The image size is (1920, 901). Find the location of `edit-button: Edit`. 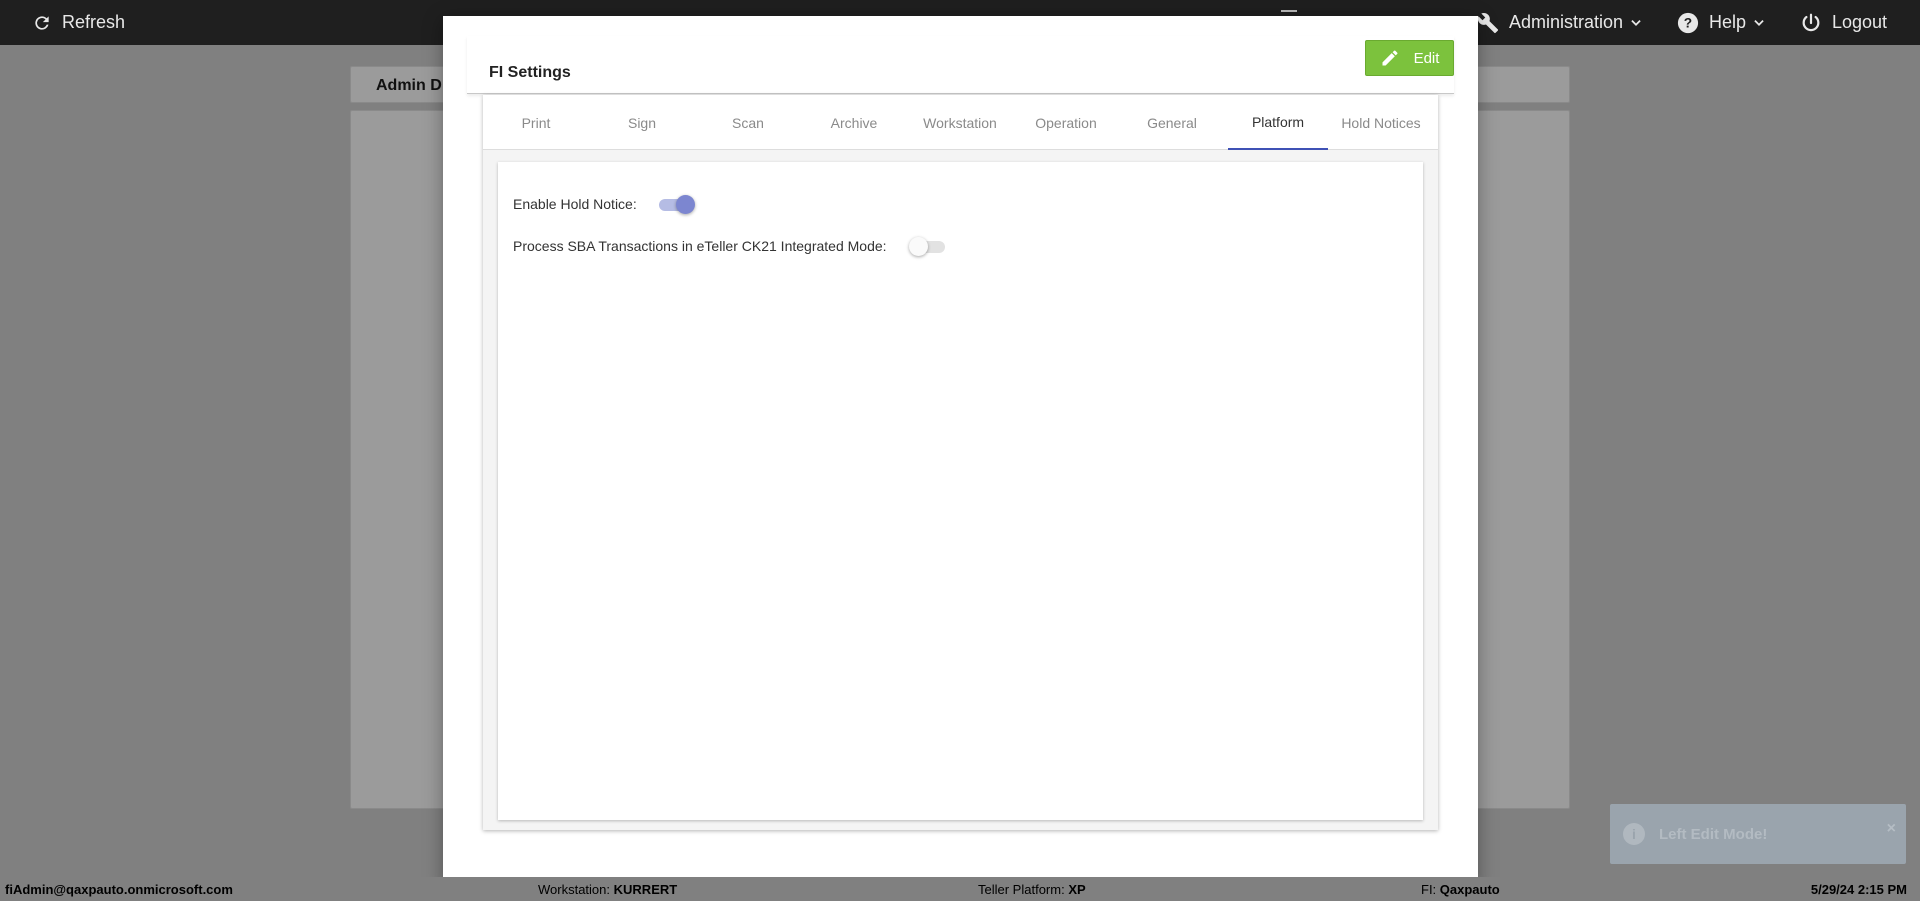

edit-button: Edit is located at coordinates (1409, 58).